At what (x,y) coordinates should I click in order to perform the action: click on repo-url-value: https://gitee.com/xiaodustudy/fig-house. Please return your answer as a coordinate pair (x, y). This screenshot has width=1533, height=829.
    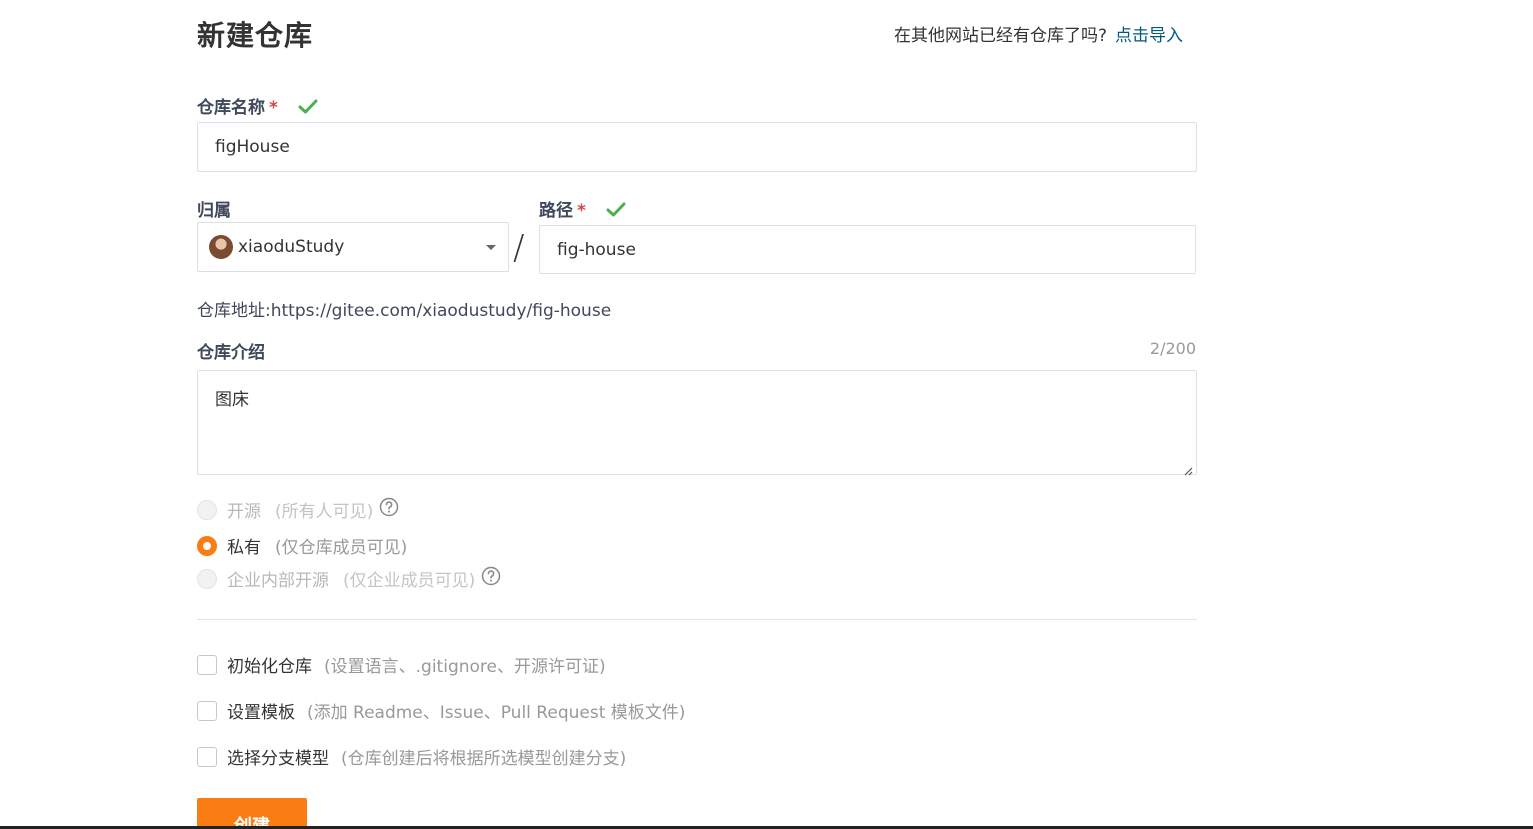
    Looking at the image, I should click on (441, 311).